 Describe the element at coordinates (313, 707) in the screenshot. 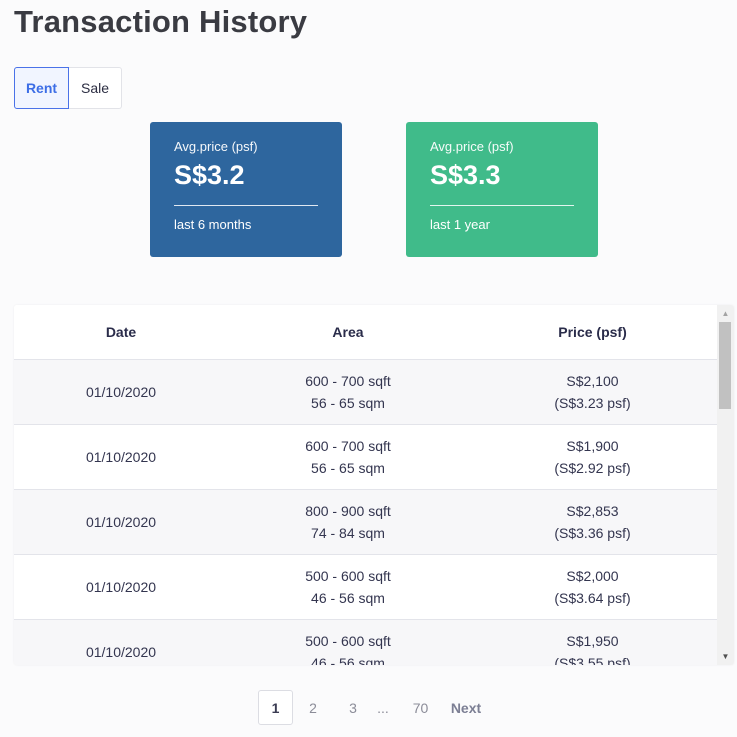

I see `page-2-button: 2` at that location.